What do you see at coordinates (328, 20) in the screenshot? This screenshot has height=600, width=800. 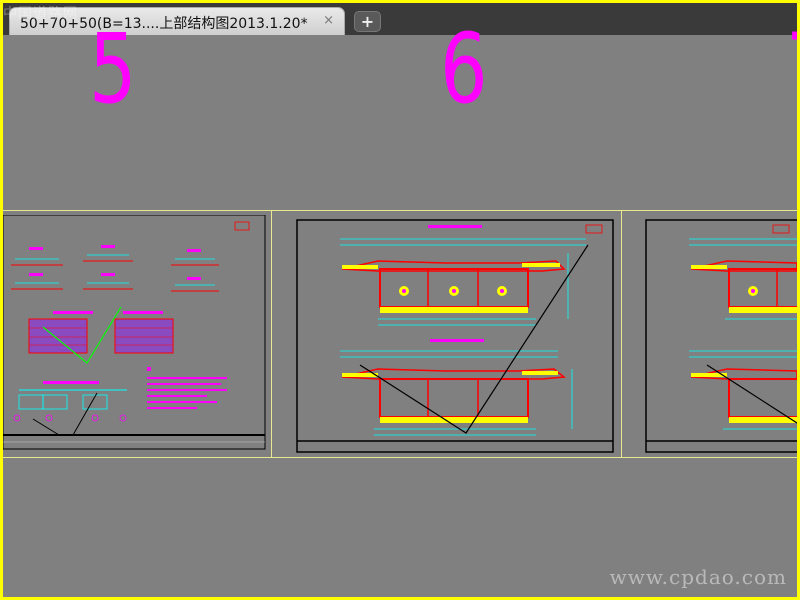 I see `close-icon: ×` at bounding box center [328, 20].